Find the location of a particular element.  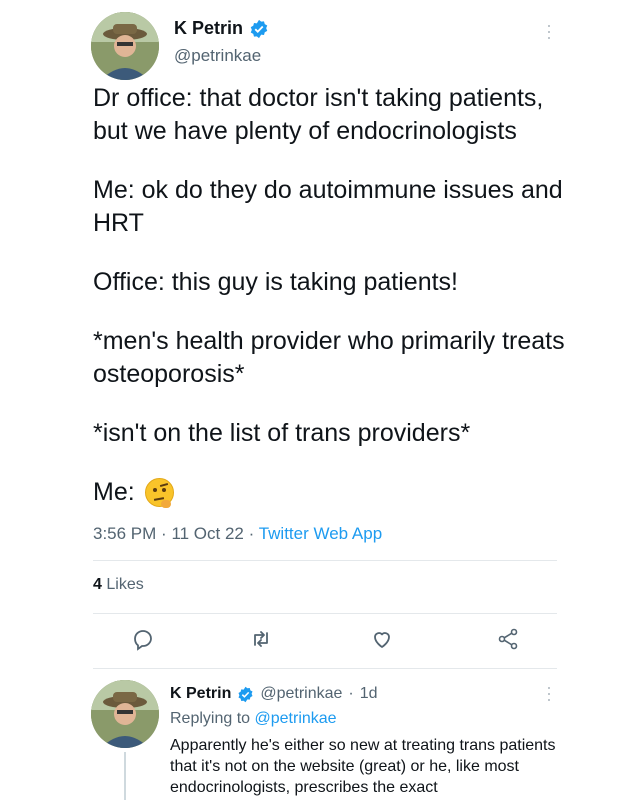

author-name: K Petrin is located at coordinates (221, 28).